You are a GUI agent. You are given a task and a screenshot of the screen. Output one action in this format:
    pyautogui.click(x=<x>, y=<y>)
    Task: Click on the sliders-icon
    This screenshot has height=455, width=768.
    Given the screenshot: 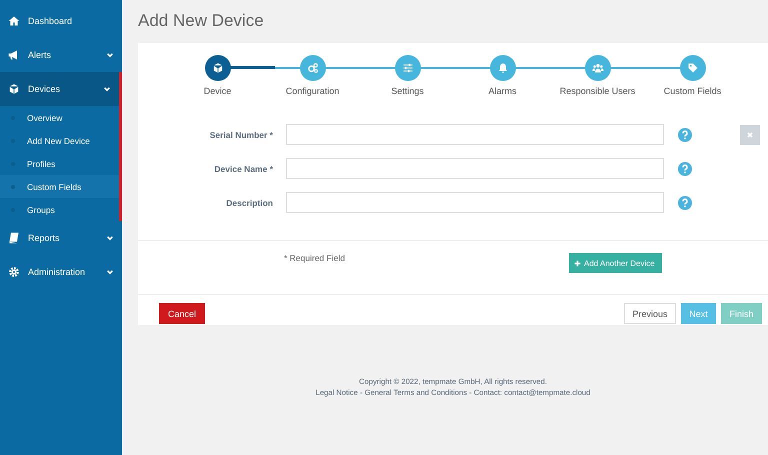 What is the action you would take?
    pyautogui.click(x=408, y=68)
    